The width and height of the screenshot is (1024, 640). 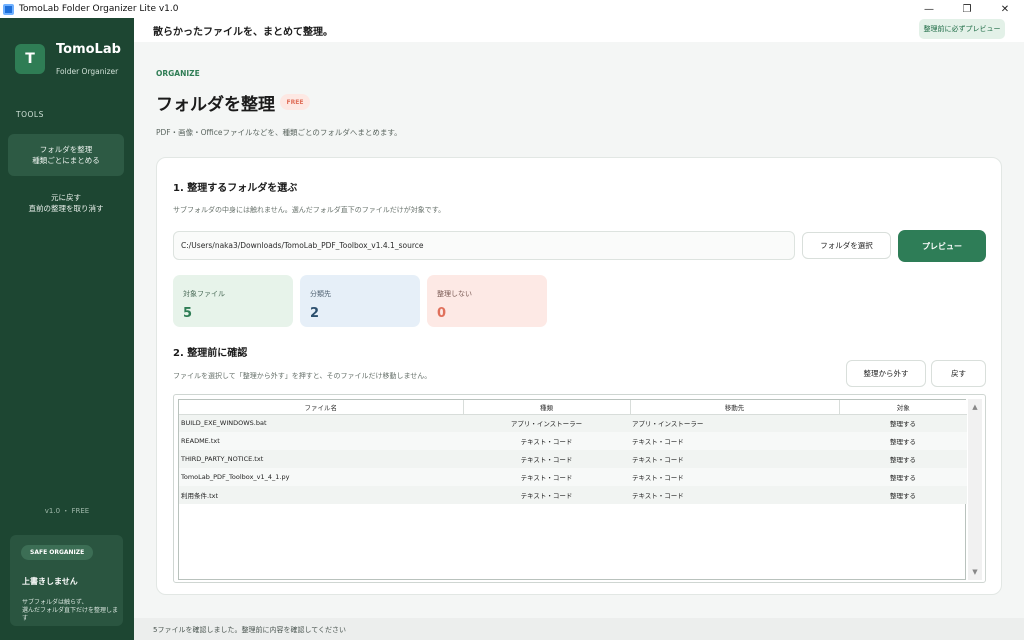 I want to click on table-row: 利用条件.txt テキスト・コード テキスト・コード 整理する, so click(x=573, y=495).